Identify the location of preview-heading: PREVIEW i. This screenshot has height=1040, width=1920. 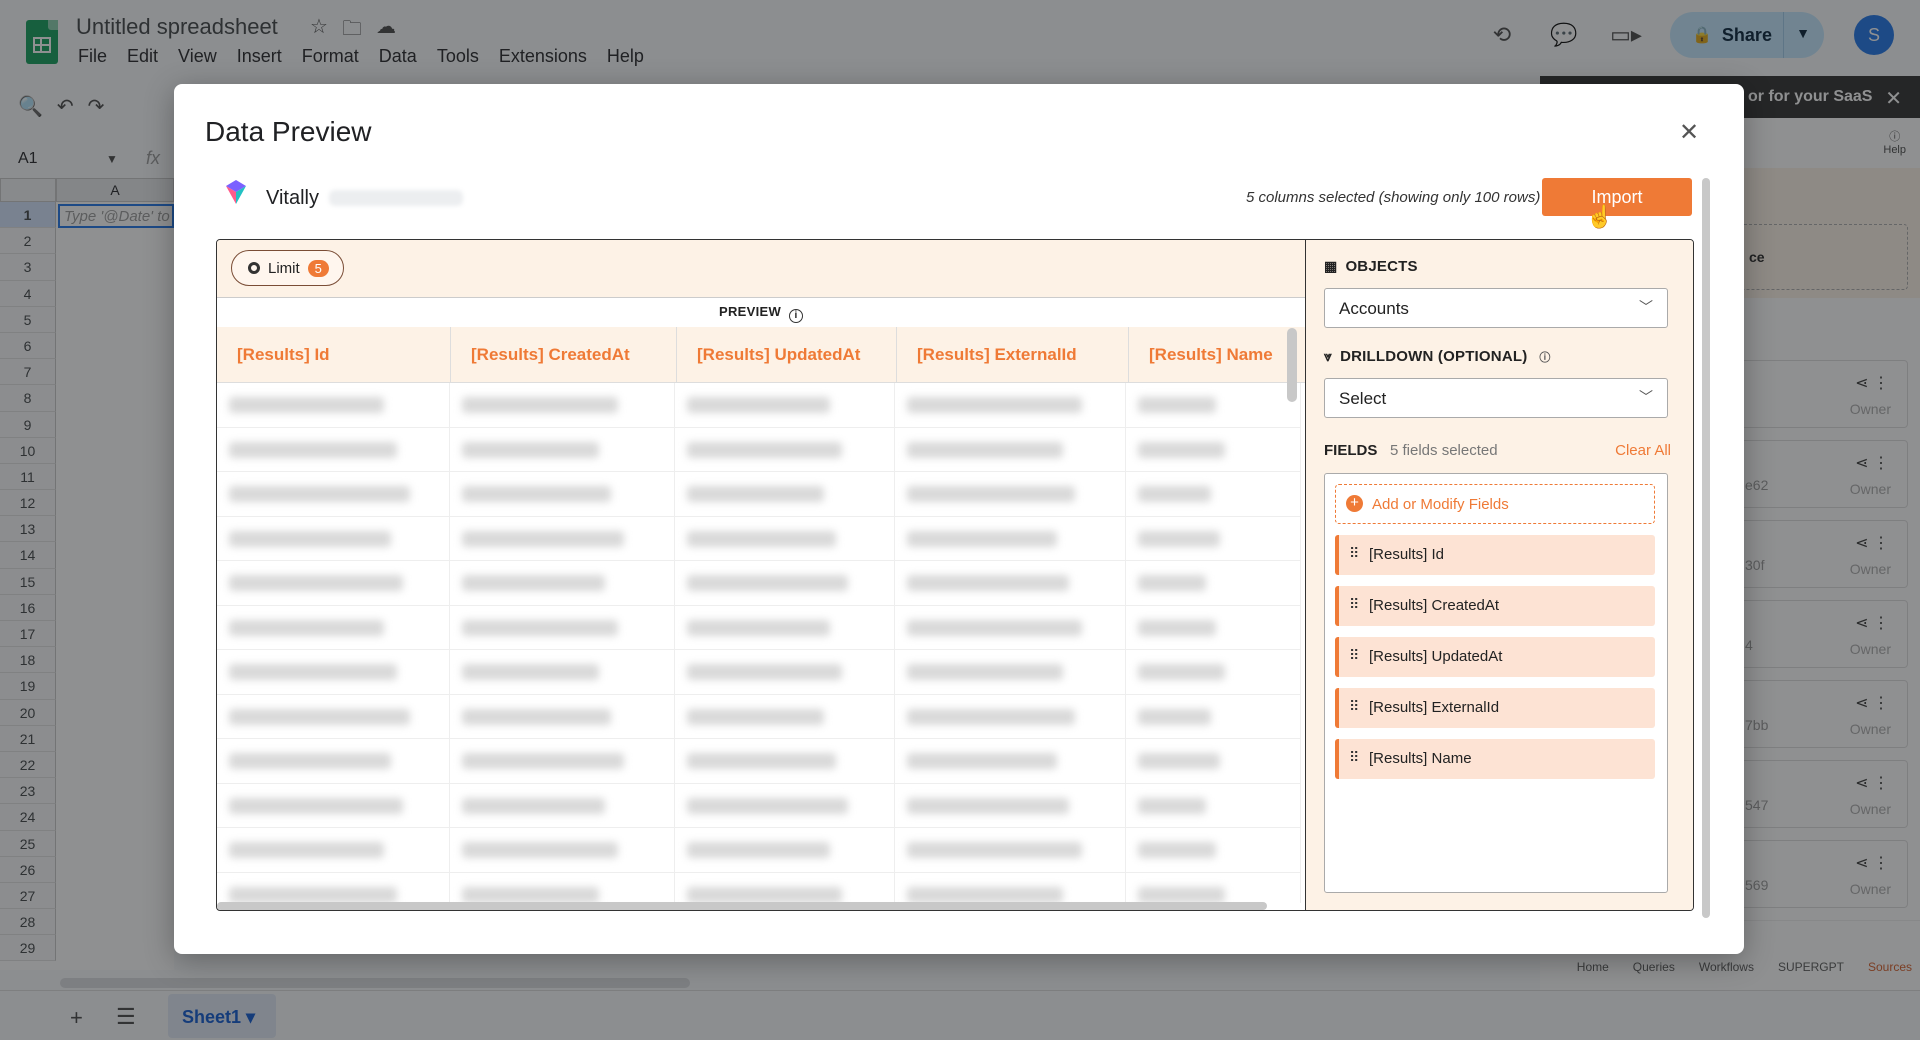
(761, 313).